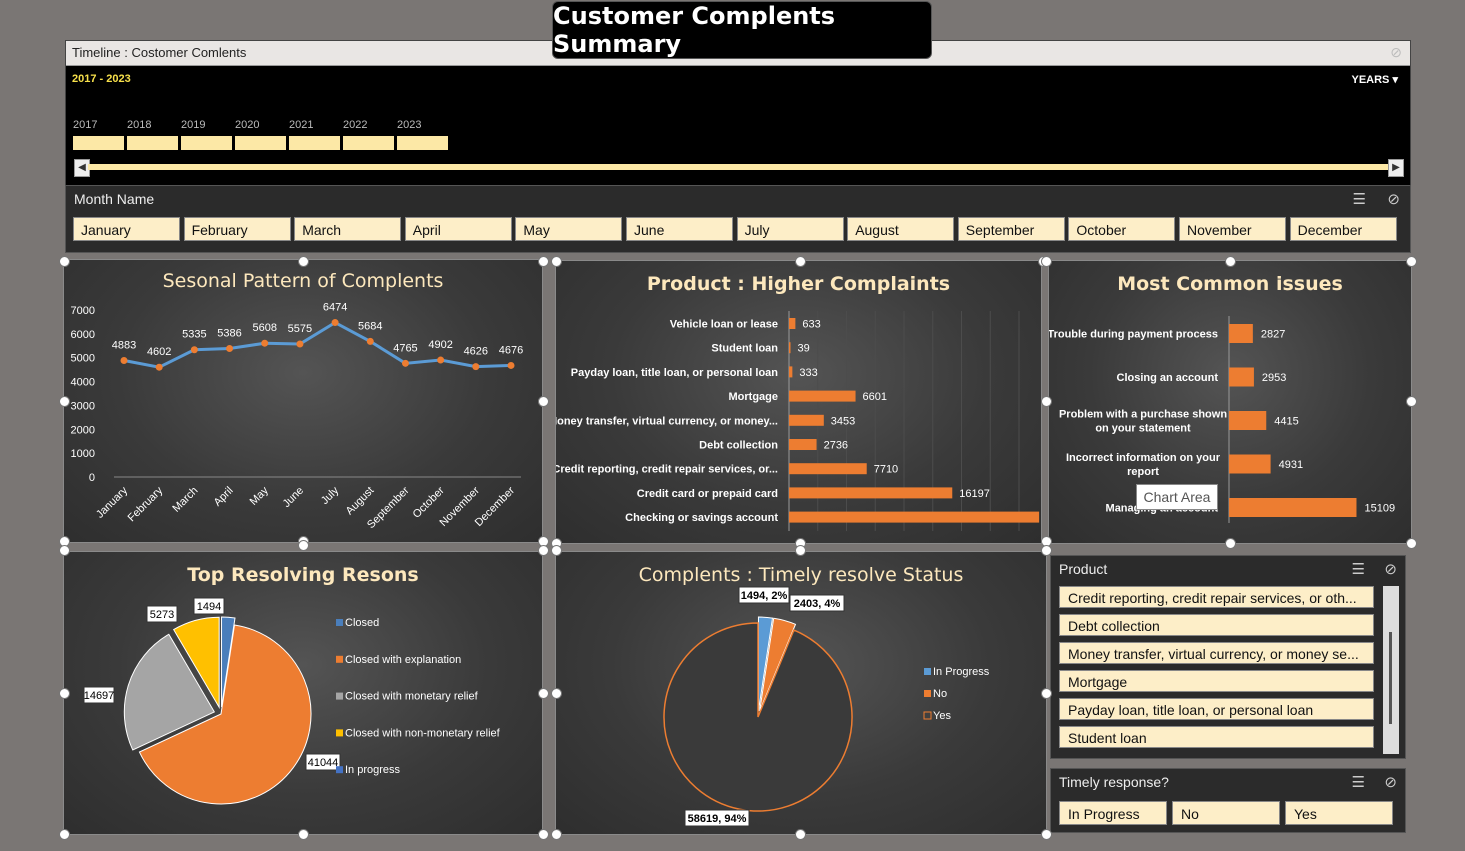 The height and width of the screenshot is (851, 1465). I want to click on data-label: 39, so click(804, 349).